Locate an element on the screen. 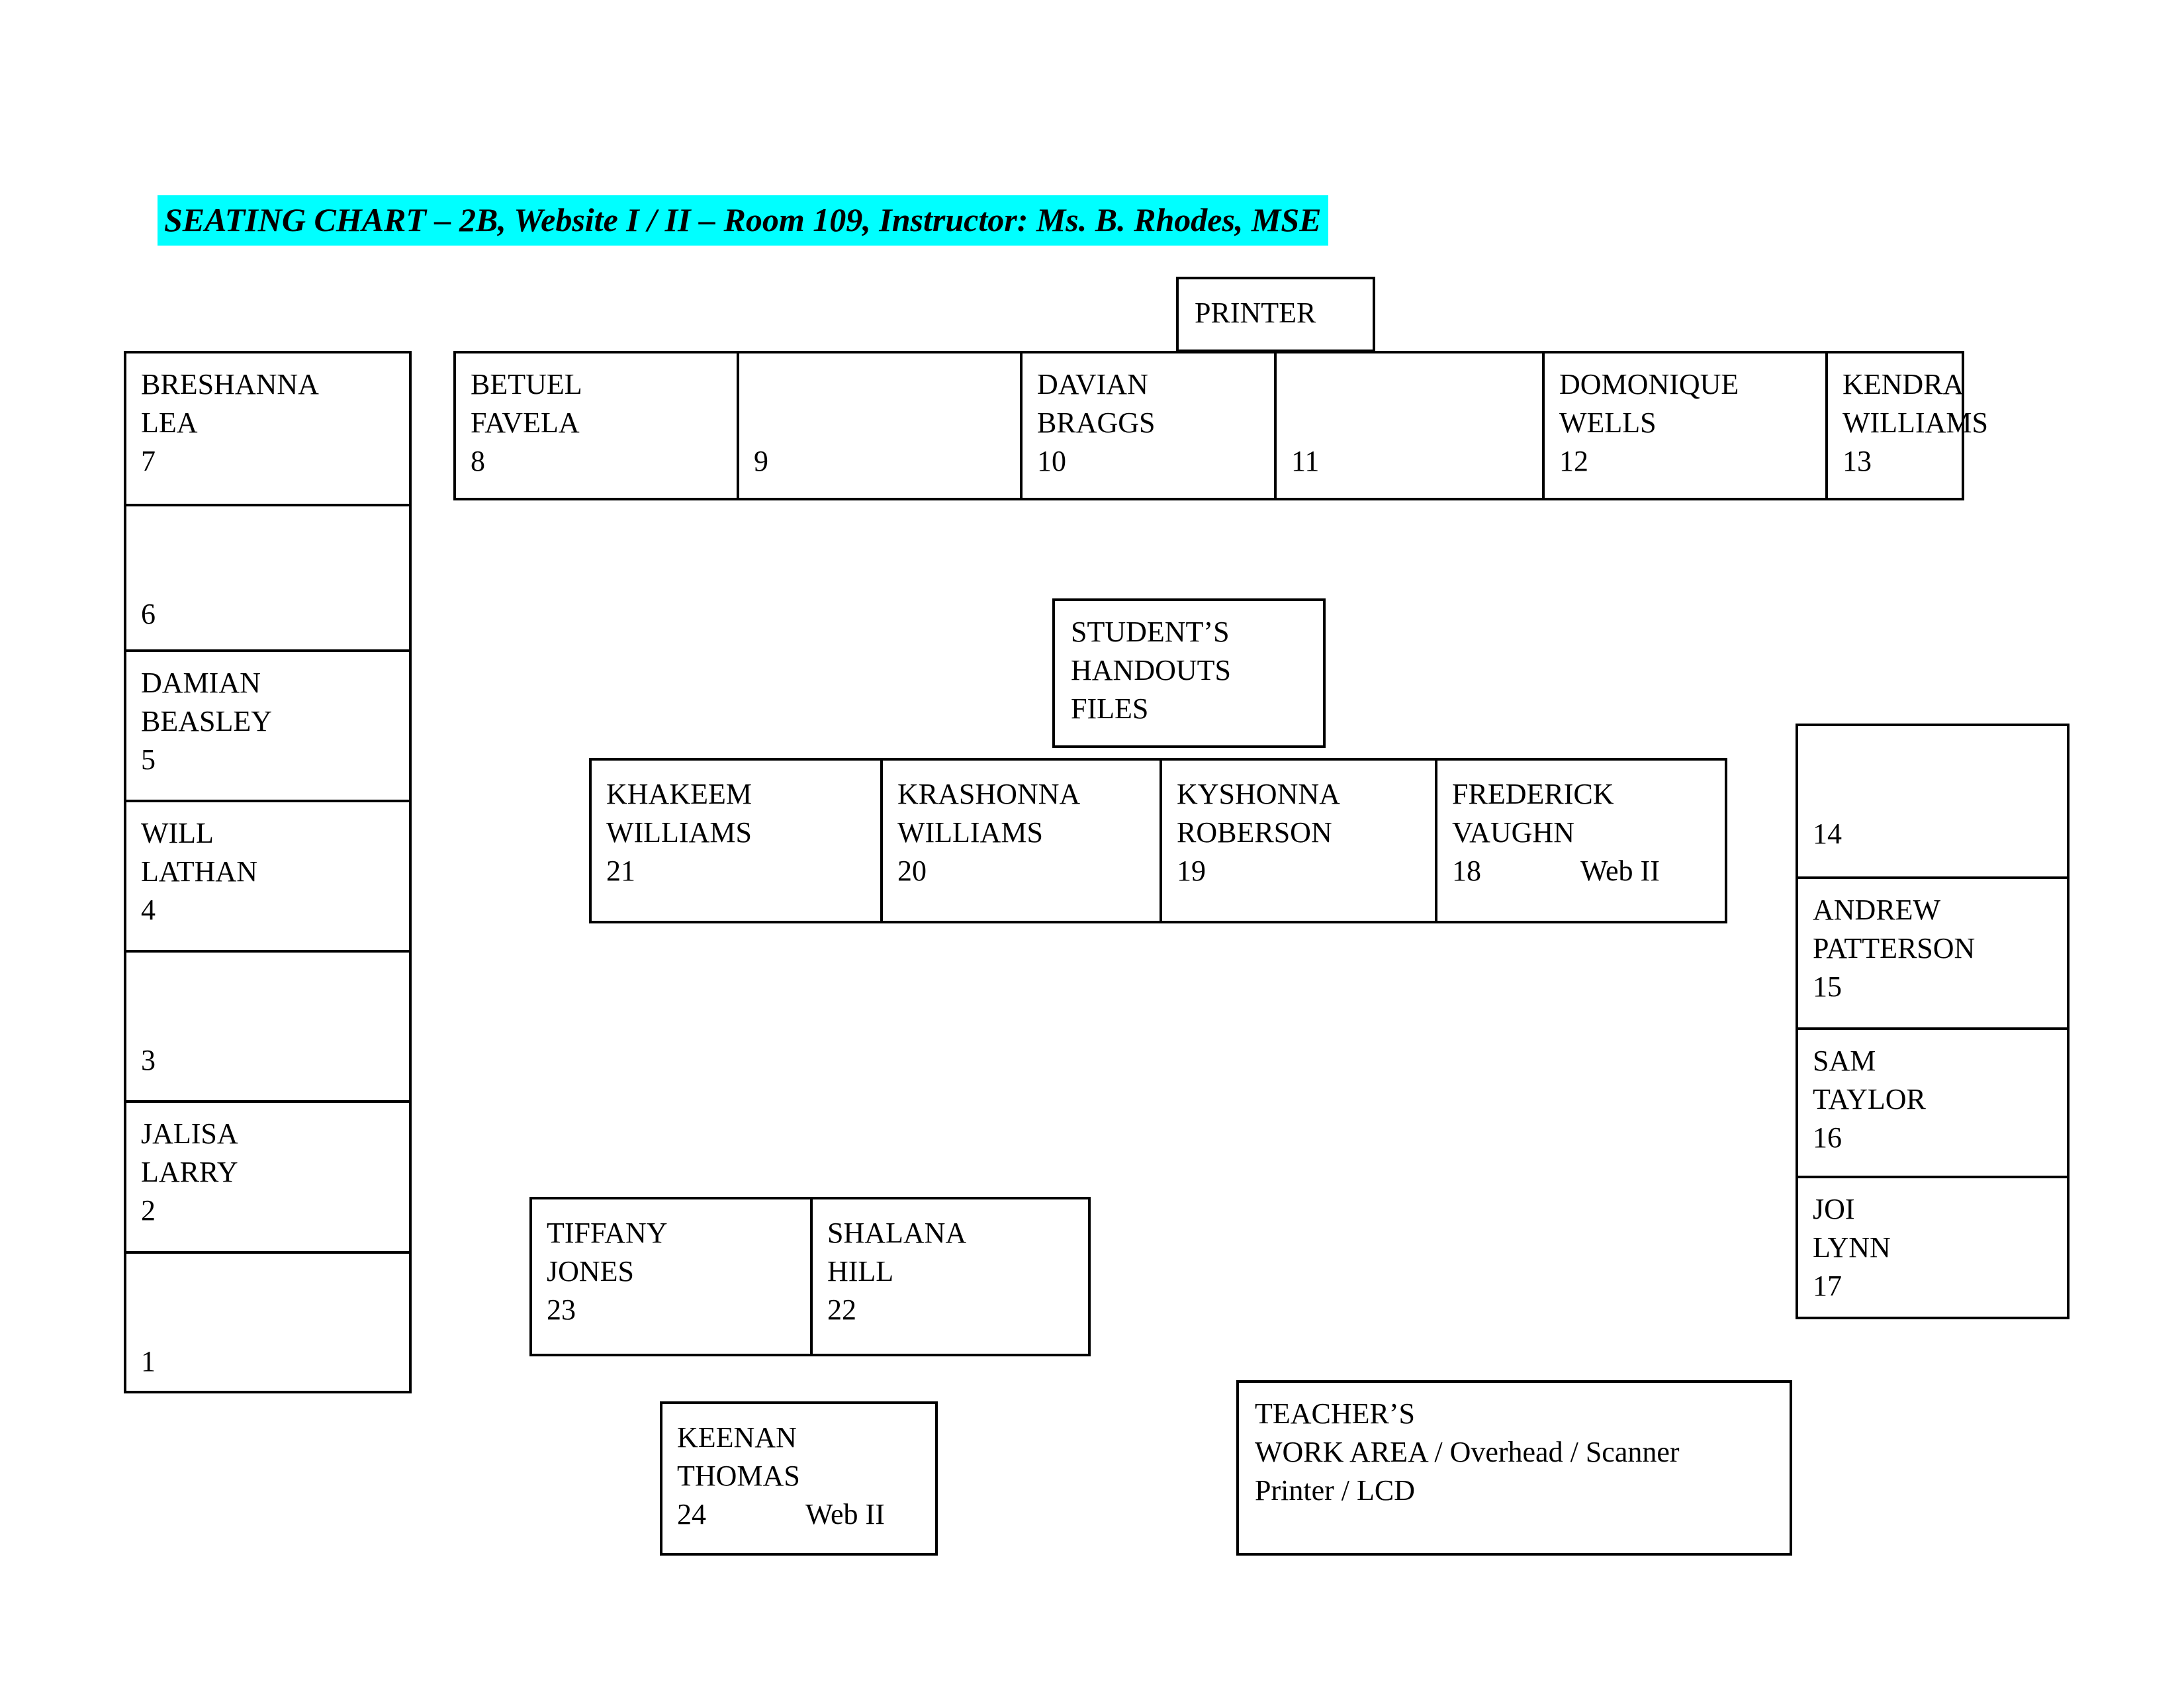  seat-cell-13: KENDRA WILLIAMS 13 is located at coordinates (1908, 425).